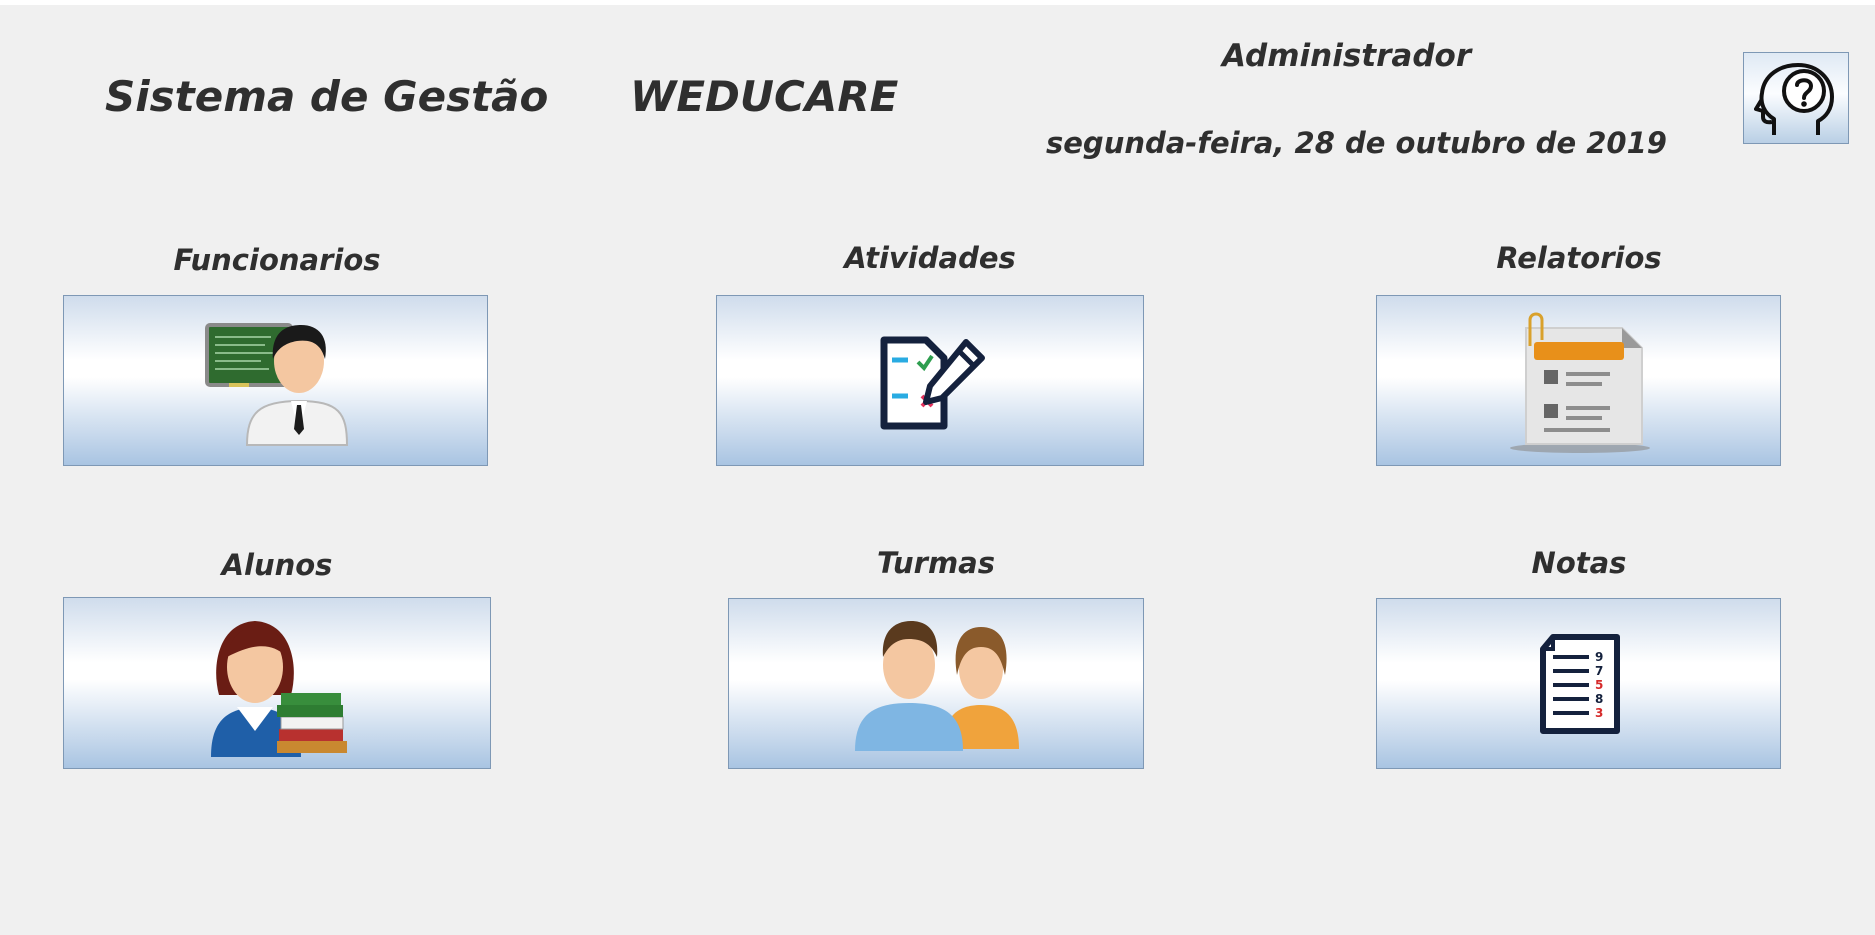  I want to click on atividades-label: Atividades, so click(930, 258).